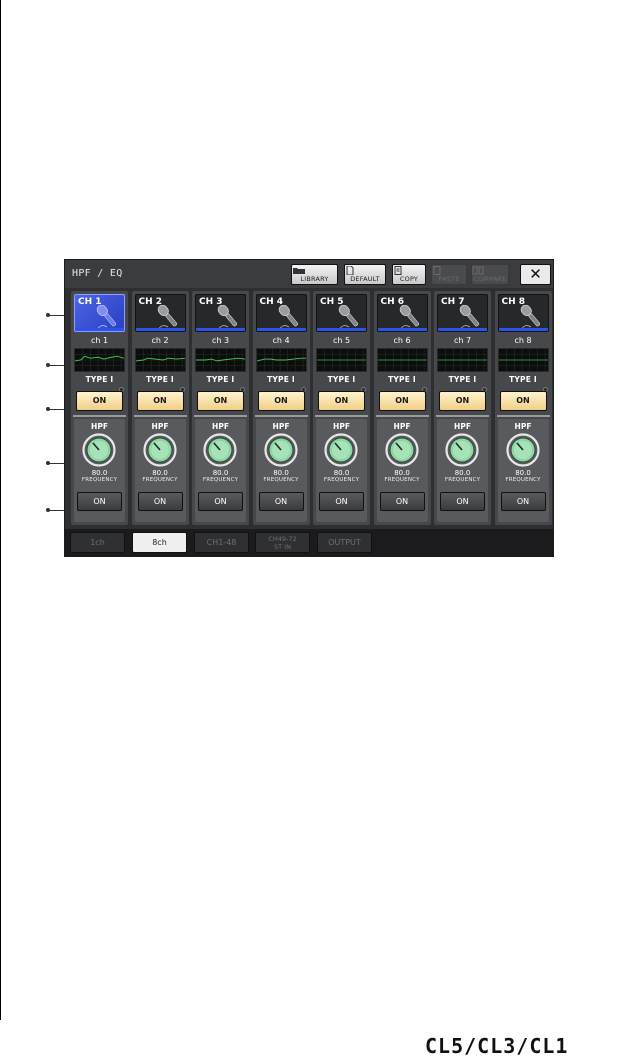  Describe the element at coordinates (159, 542) in the screenshot. I see `tab-8ch: 8ch` at that location.